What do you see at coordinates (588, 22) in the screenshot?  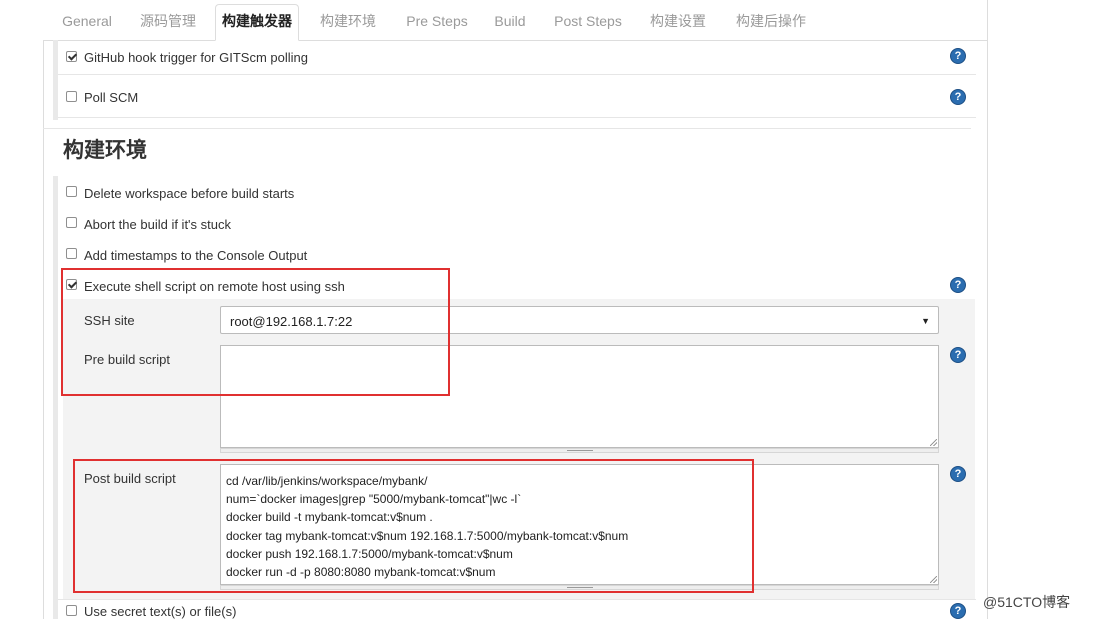 I see `tab-post-steps: Post Steps` at bounding box center [588, 22].